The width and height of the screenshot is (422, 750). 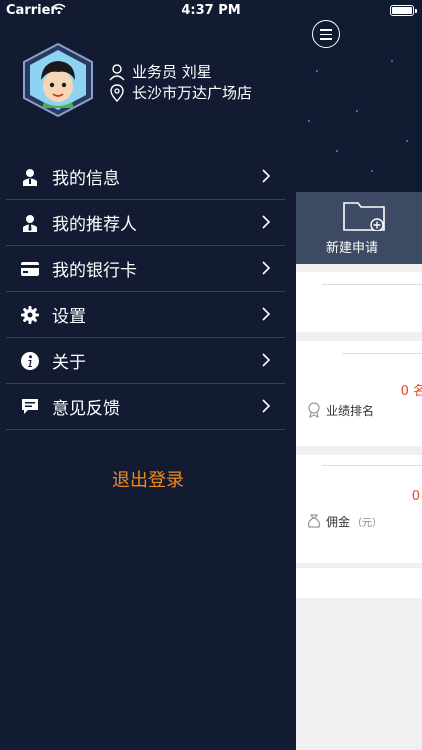 What do you see at coordinates (359, 96) in the screenshot?
I see `hero-banner` at bounding box center [359, 96].